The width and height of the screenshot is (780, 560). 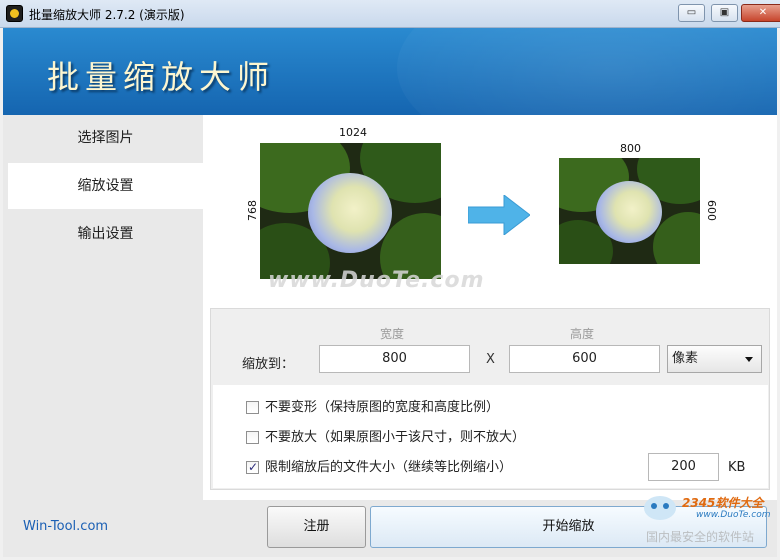 What do you see at coordinates (490, 359) in the screenshot?
I see `dimension-separator: X` at bounding box center [490, 359].